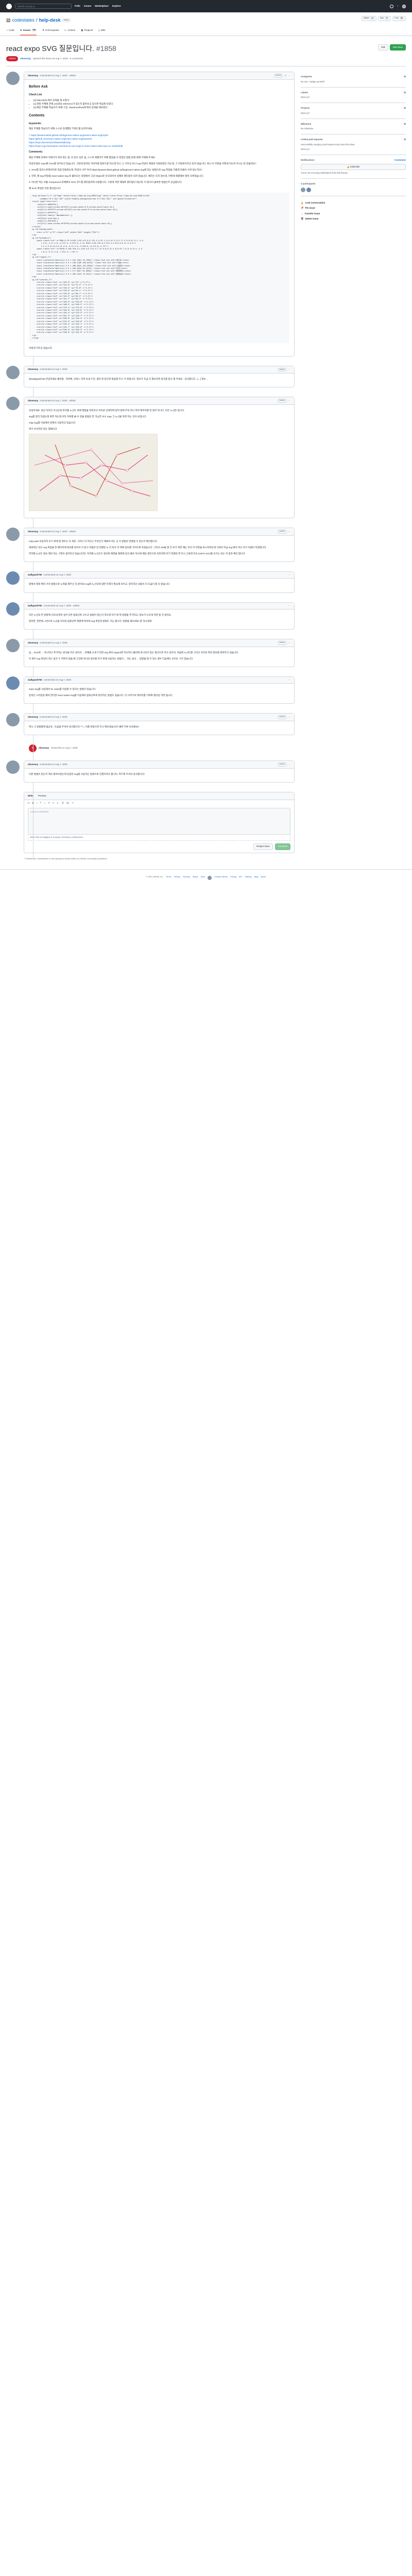  Describe the element at coordinates (263, 846) in the screenshot. I see `reopen-issue-button: Reopen issue` at that location.